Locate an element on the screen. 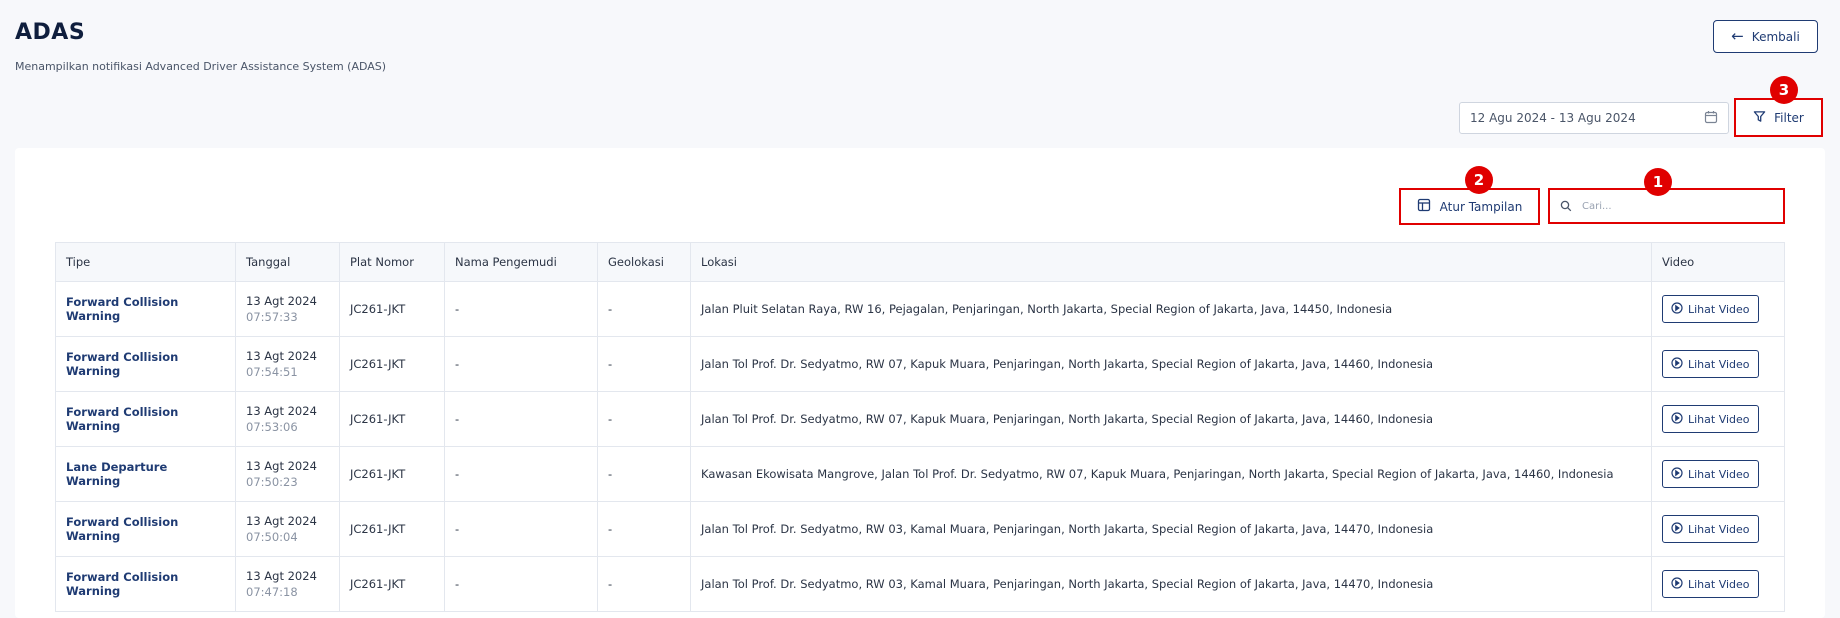 The image size is (1840, 618). cell-time: 07:53:06 is located at coordinates (272, 427).